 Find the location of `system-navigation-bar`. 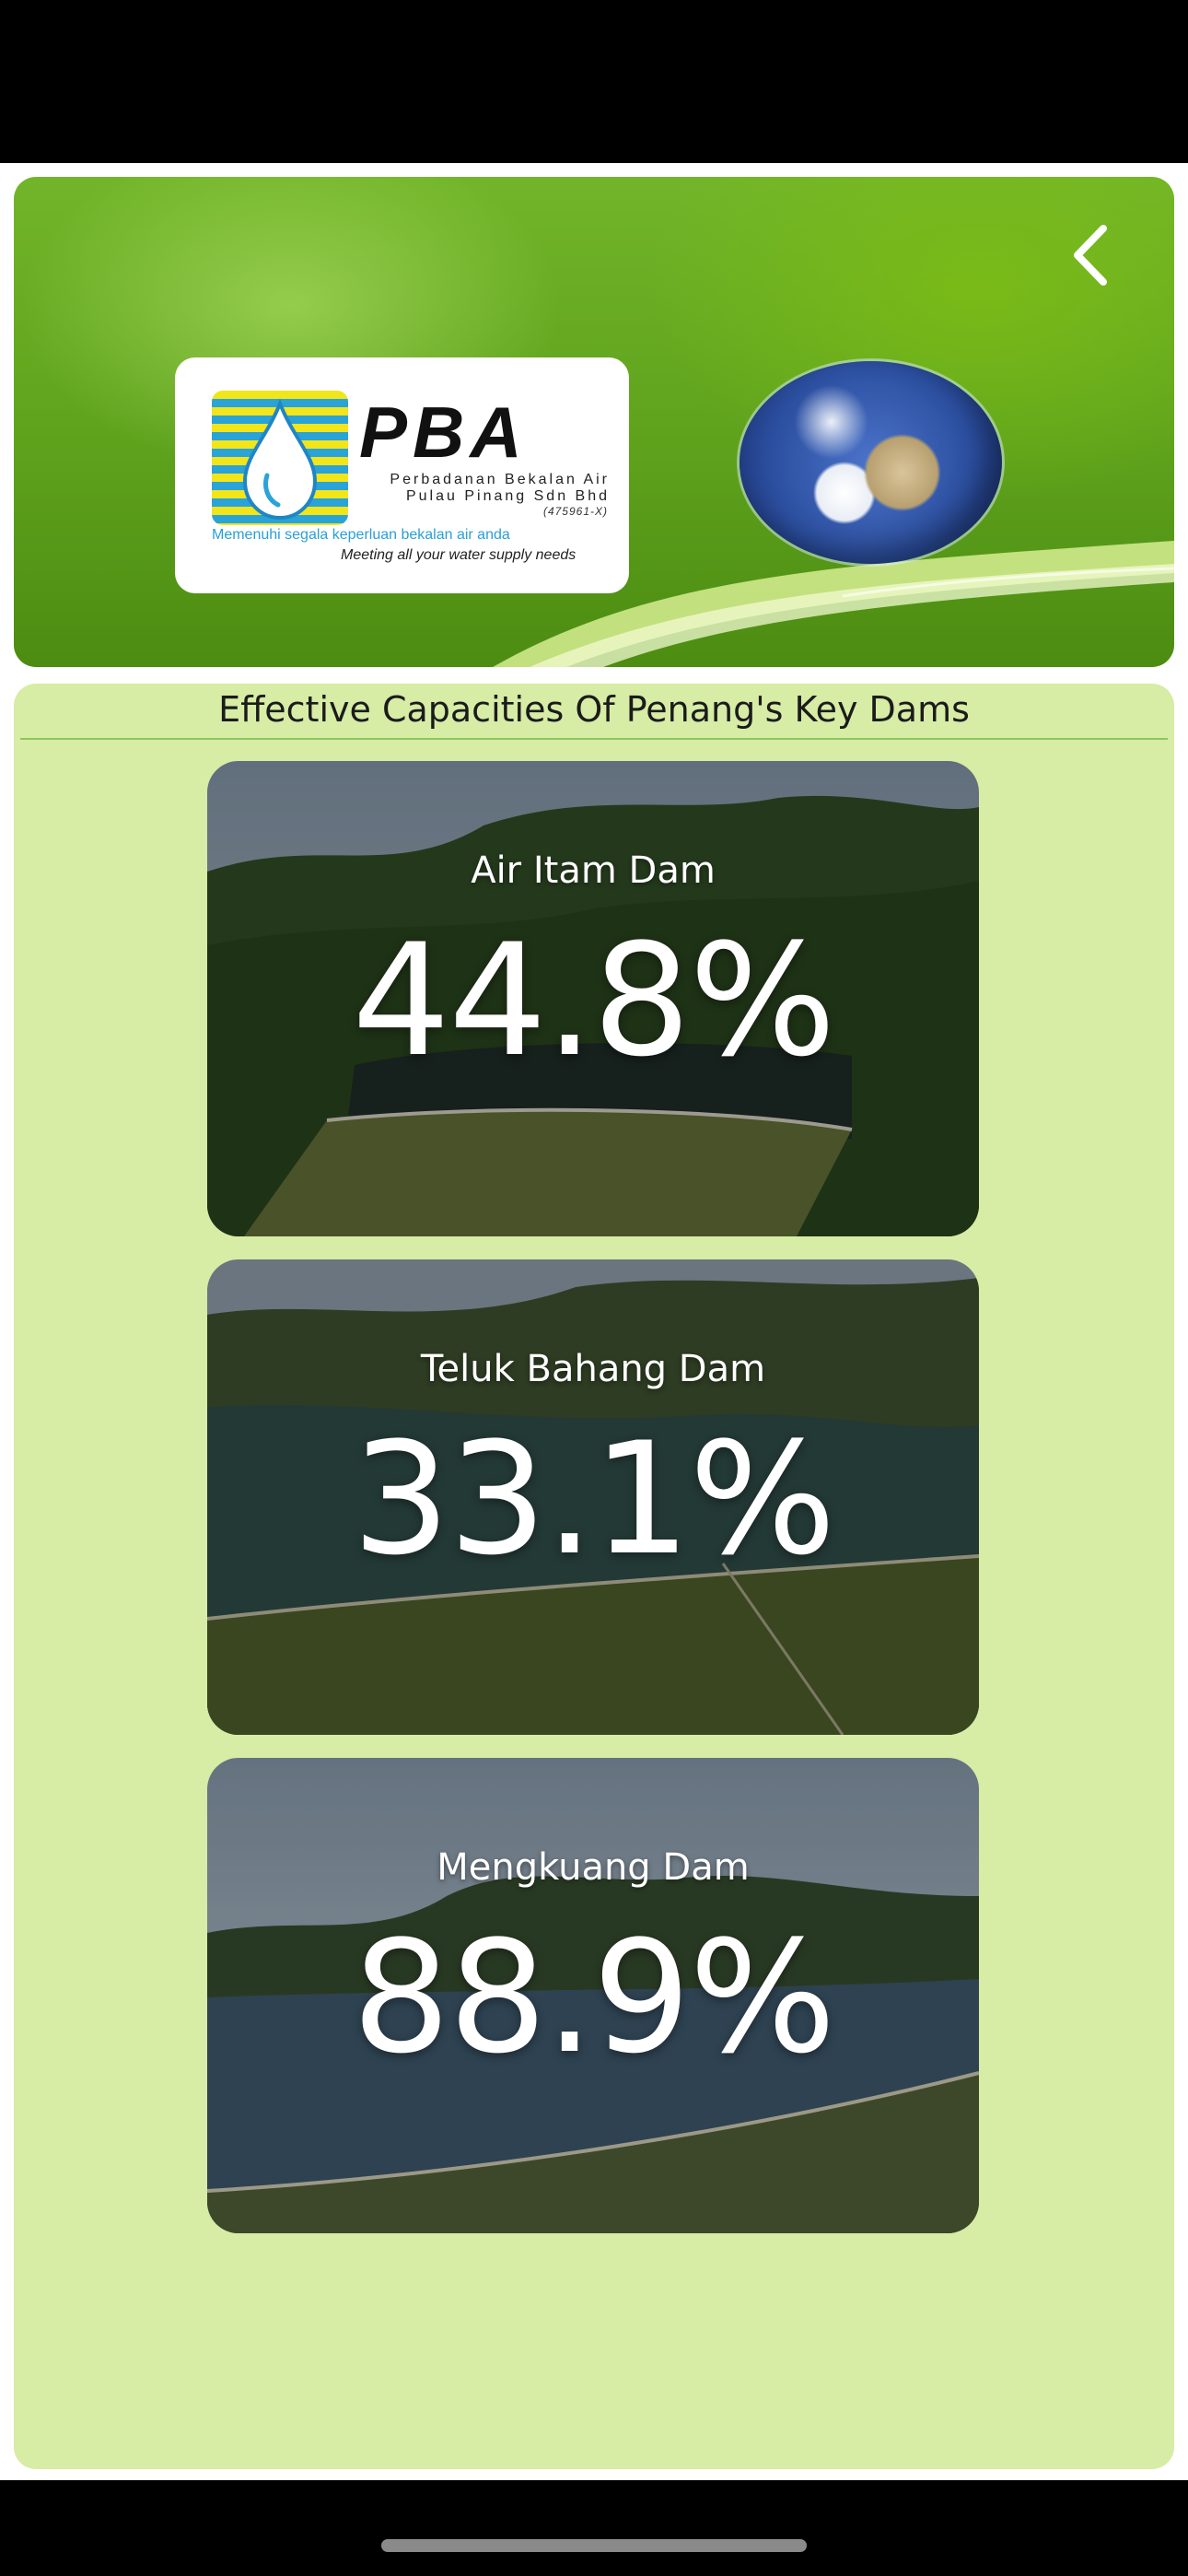

system-navigation-bar is located at coordinates (594, 2528).